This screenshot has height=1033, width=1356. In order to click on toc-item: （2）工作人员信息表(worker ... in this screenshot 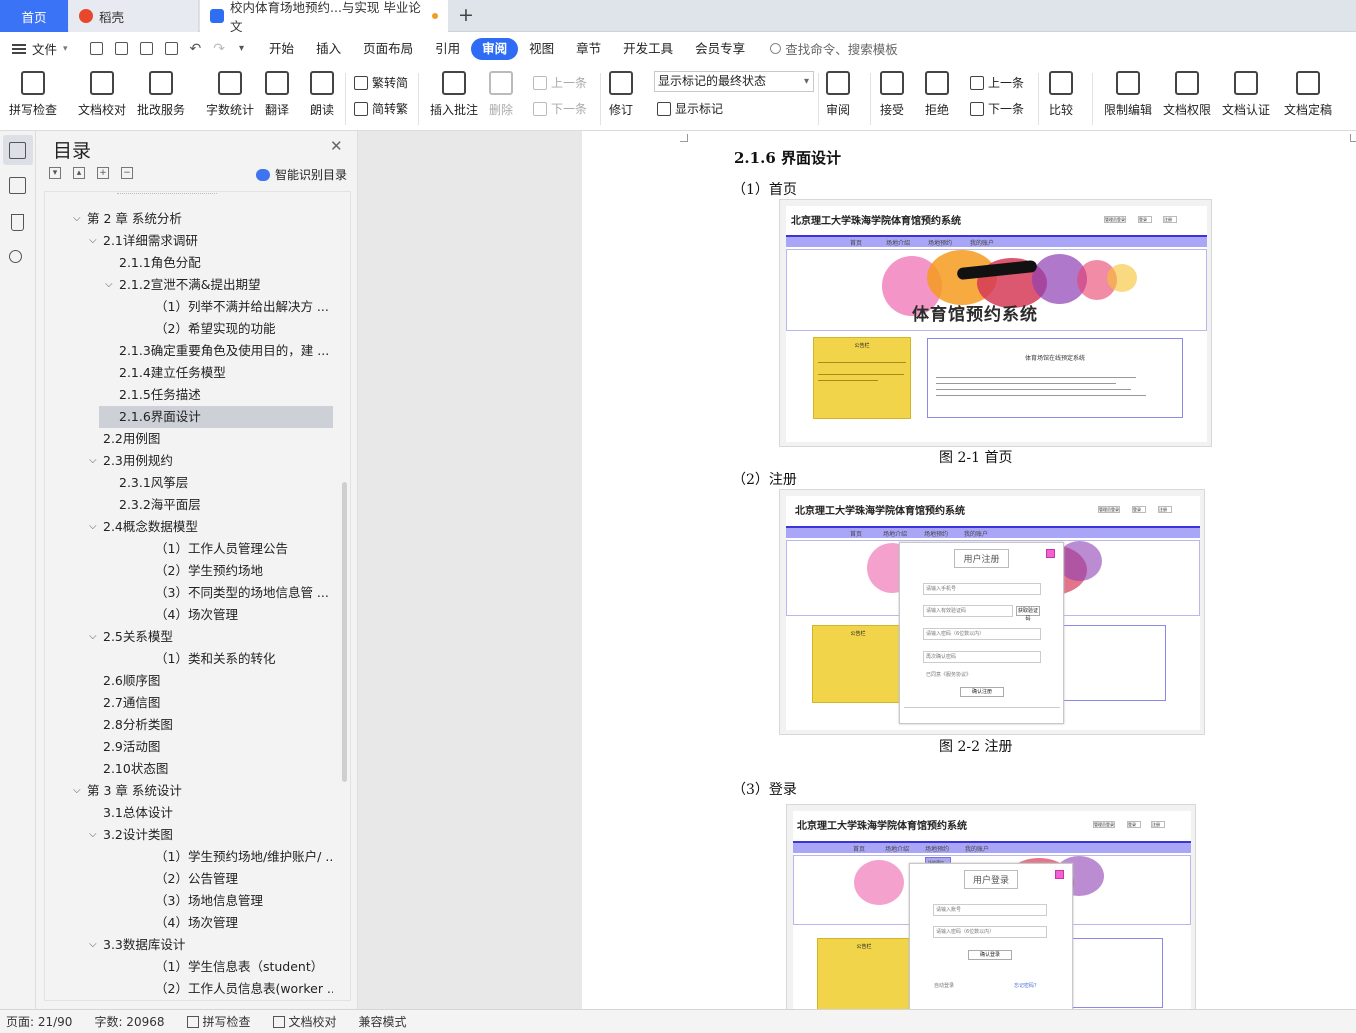, I will do `click(189, 989)`.